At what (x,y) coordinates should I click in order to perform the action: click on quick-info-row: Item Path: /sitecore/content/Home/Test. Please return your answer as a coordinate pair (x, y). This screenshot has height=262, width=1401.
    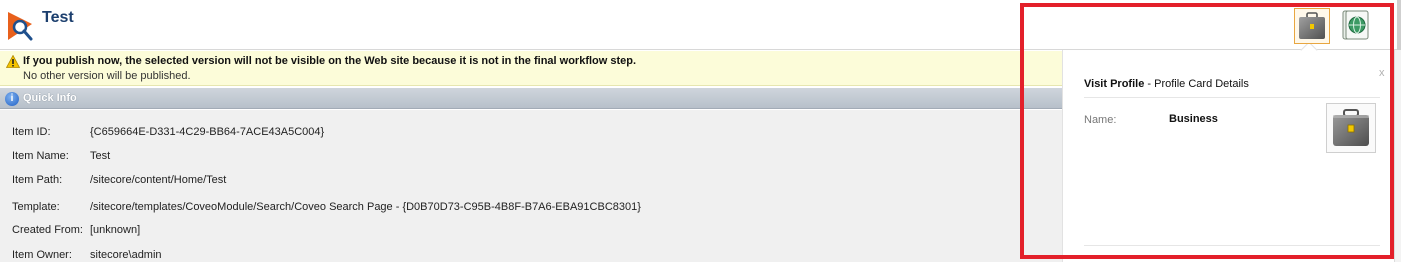
    Looking at the image, I should click on (119, 180).